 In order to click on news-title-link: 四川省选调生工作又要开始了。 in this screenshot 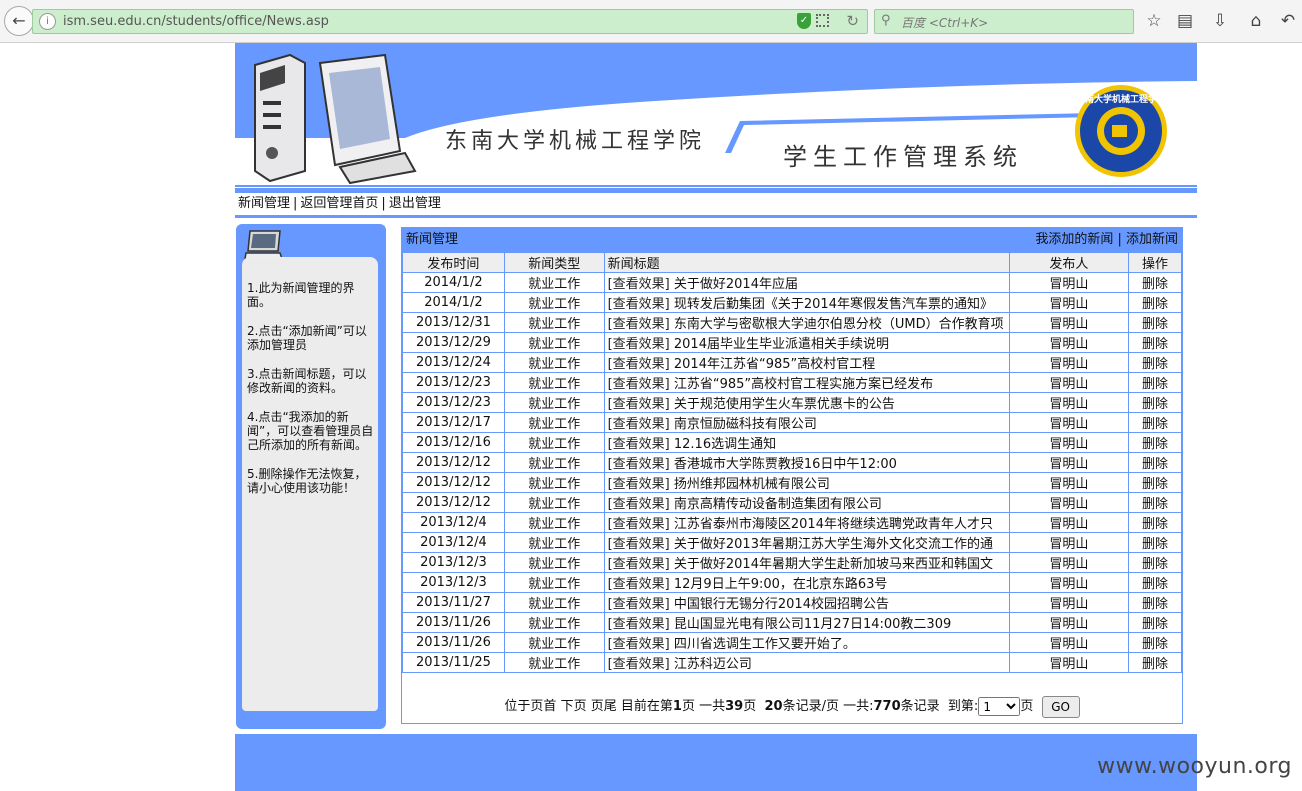, I will do `click(765, 644)`.